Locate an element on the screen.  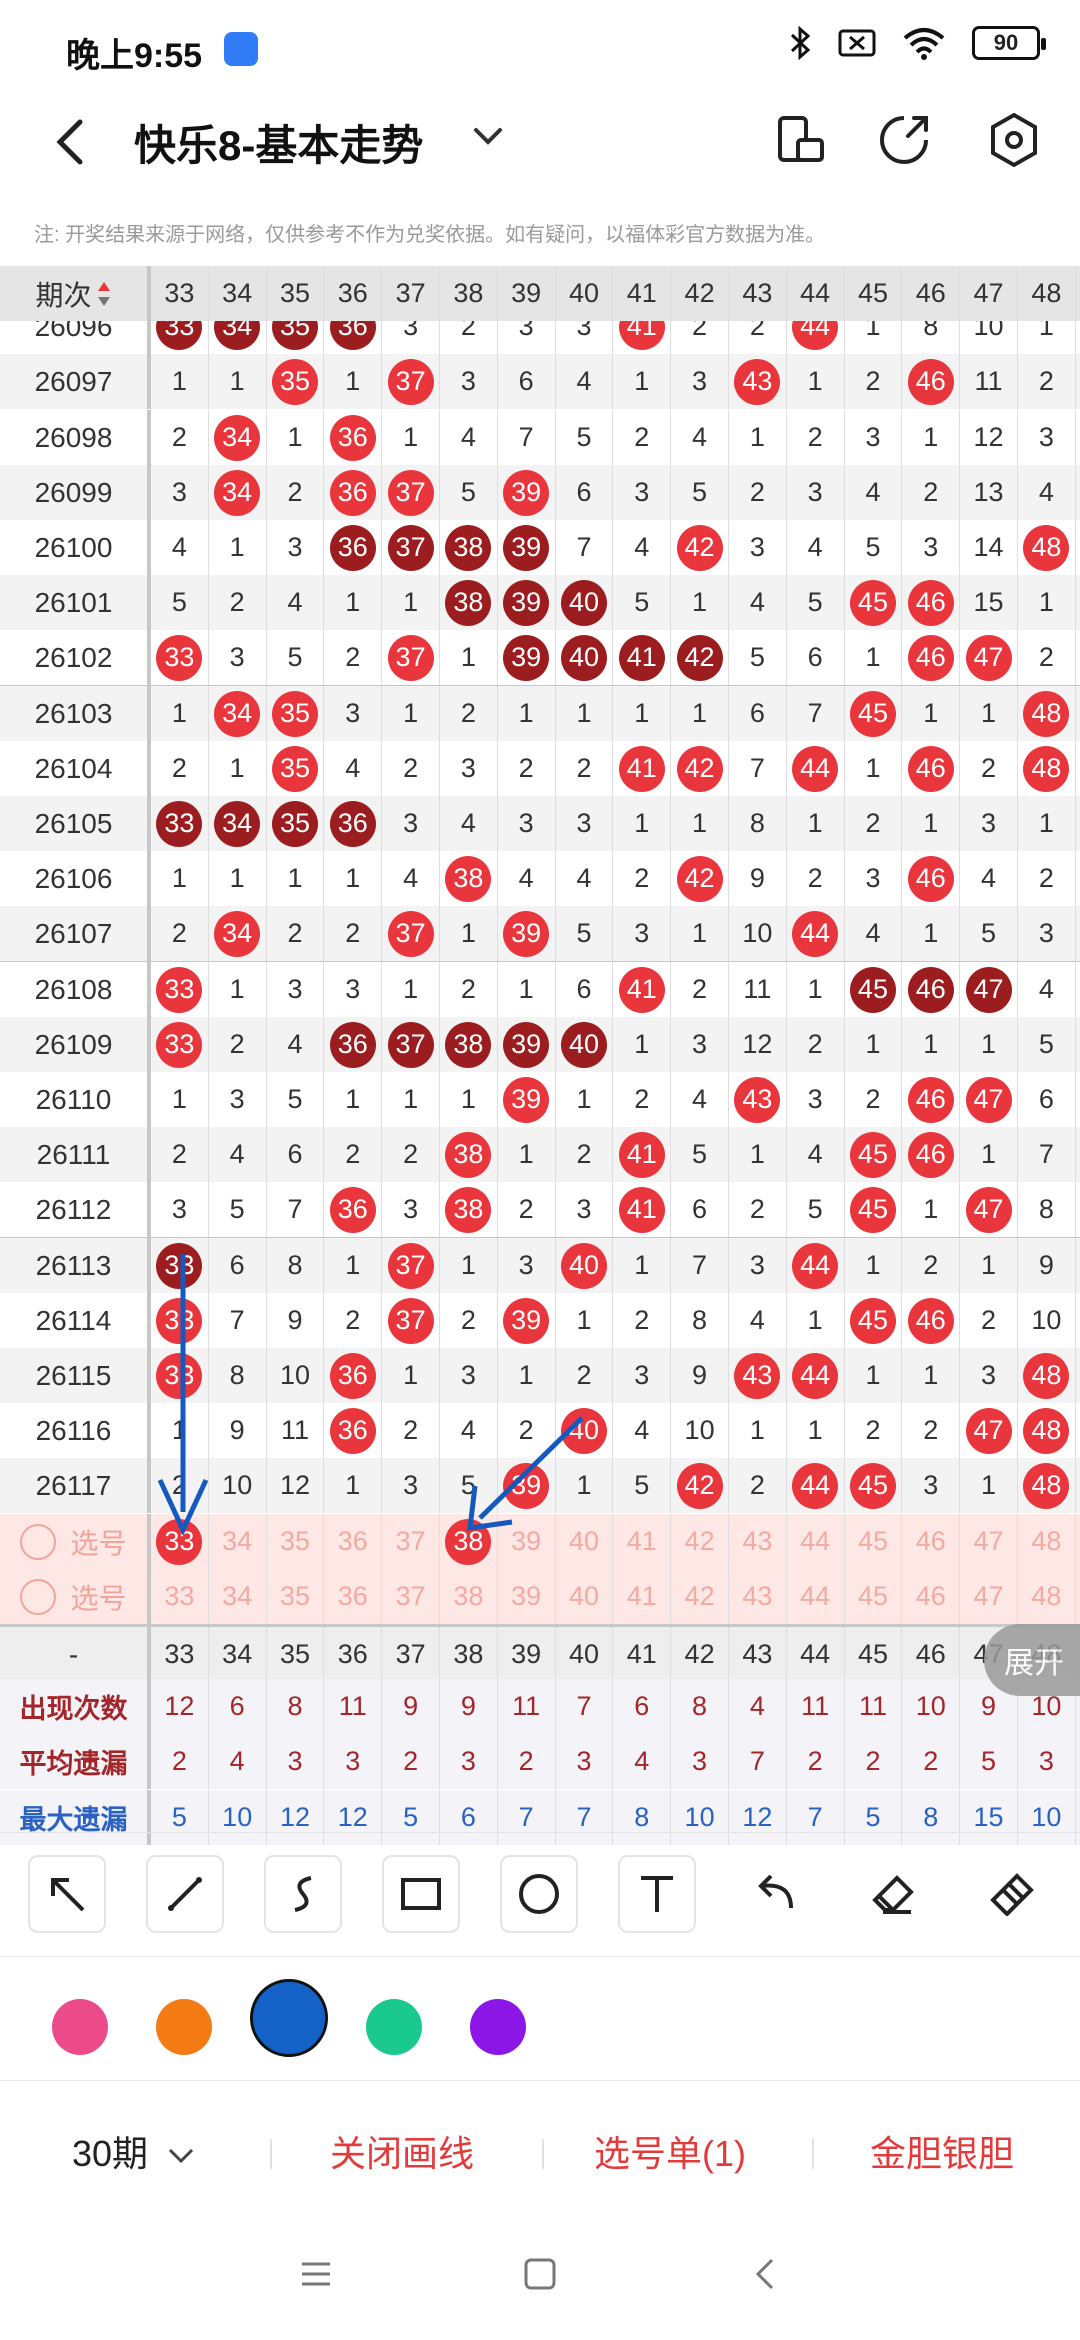
arrow-tool-icon is located at coordinates (67, 1894).